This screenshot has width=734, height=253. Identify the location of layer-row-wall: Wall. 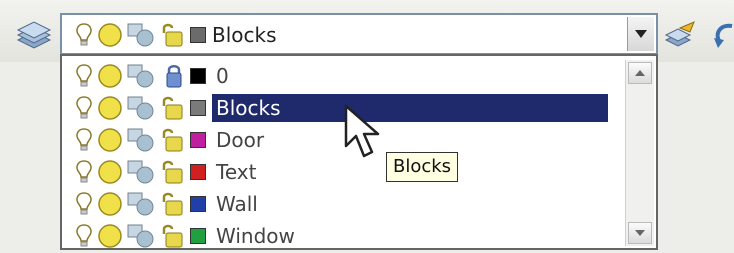
(345, 204).